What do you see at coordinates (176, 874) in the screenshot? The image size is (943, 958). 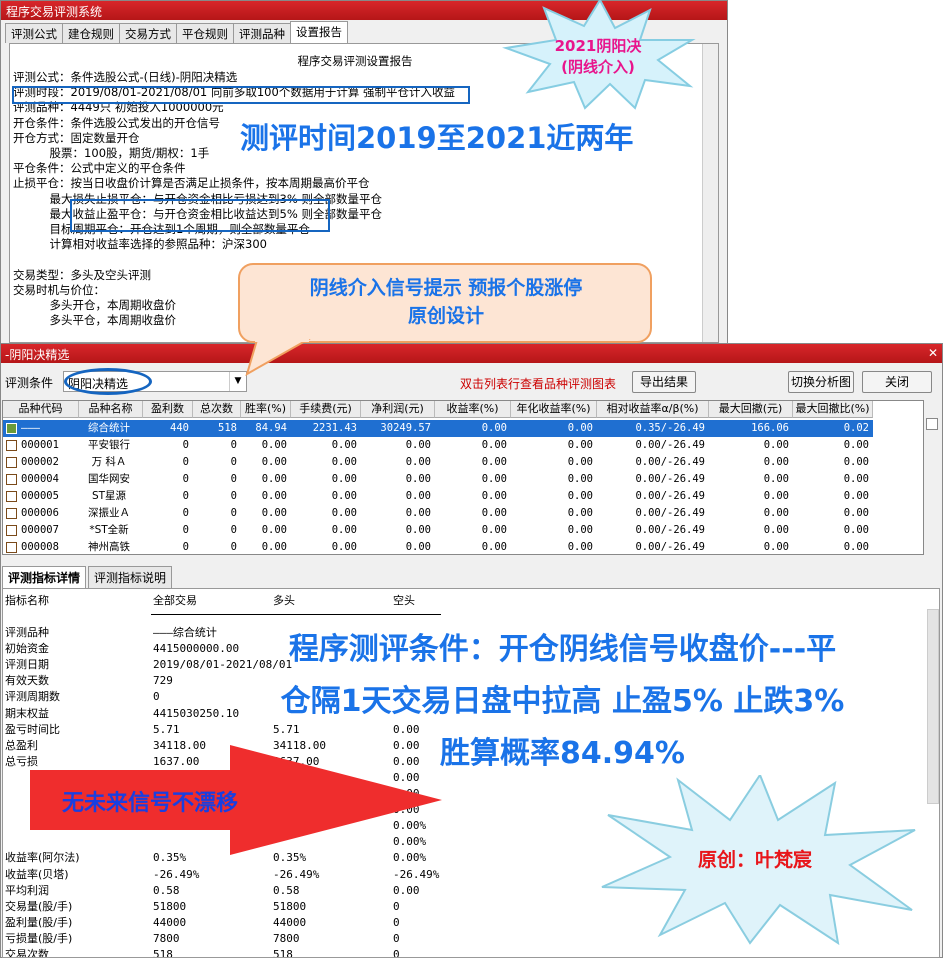 I see `metric-value: -26.49%` at bounding box center [176, 874].